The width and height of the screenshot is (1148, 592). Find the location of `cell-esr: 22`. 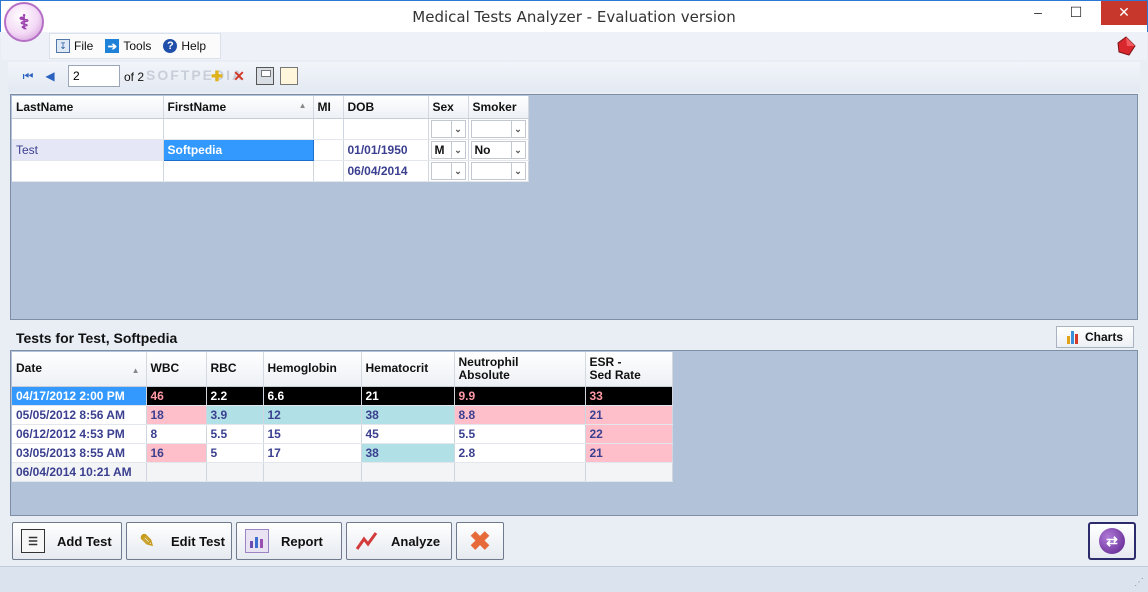

cell-esr: 22 is located at coordinates (629, 434).